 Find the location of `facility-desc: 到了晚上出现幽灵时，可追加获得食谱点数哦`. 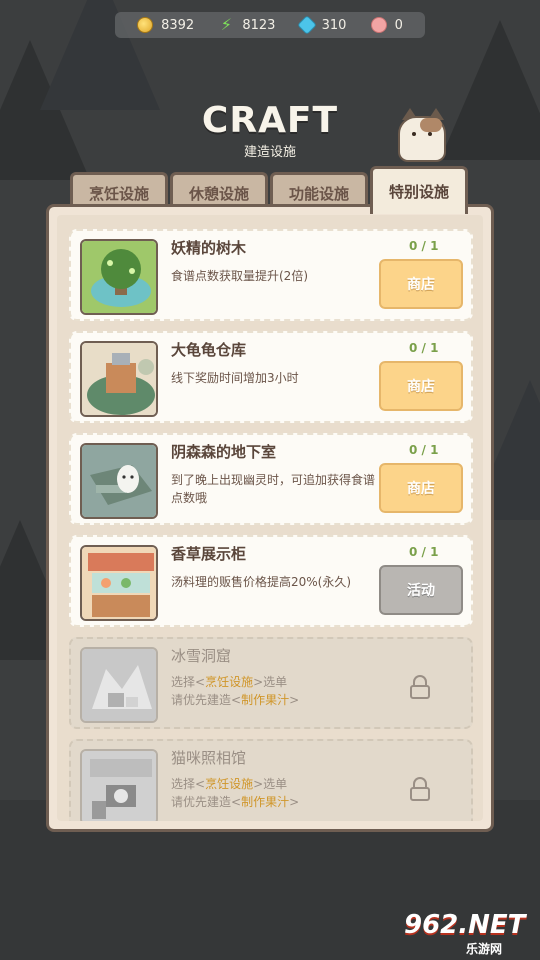

facility-desc: 到了晚上出现幽灵时，可追加获得食谱点数哦 is located at coordinates (273, 489).